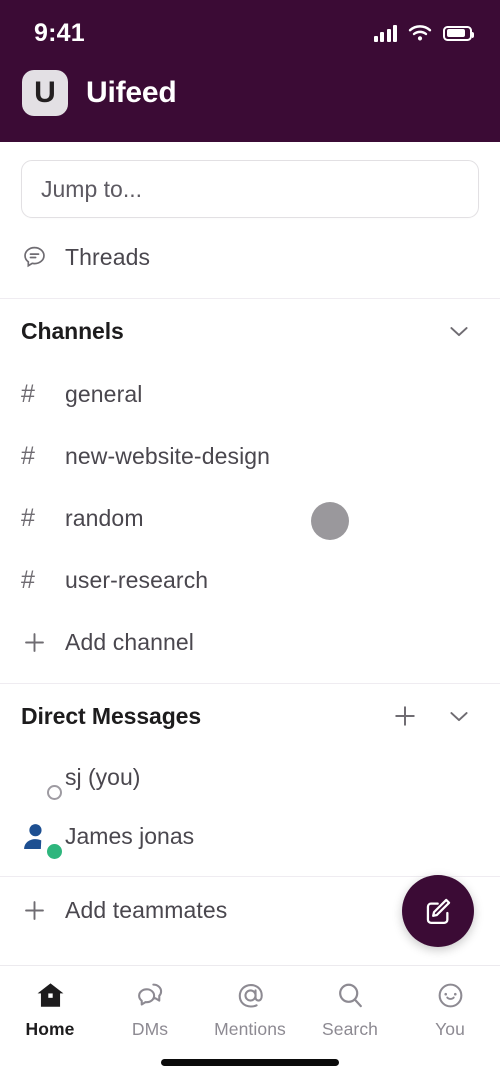 This screenshot has width=500, height=1080. I want to click on workspace-name: Uifeed, so click(131, 92).